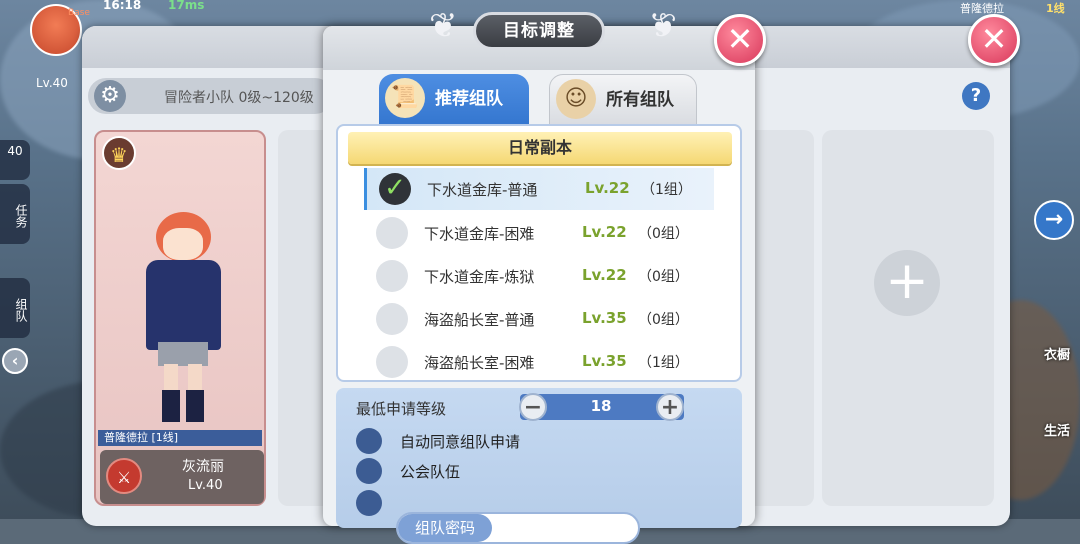 The height and width of the screenshot is (544, 1080). I want to click on tab-team-label: 组队, so click(21, 310).